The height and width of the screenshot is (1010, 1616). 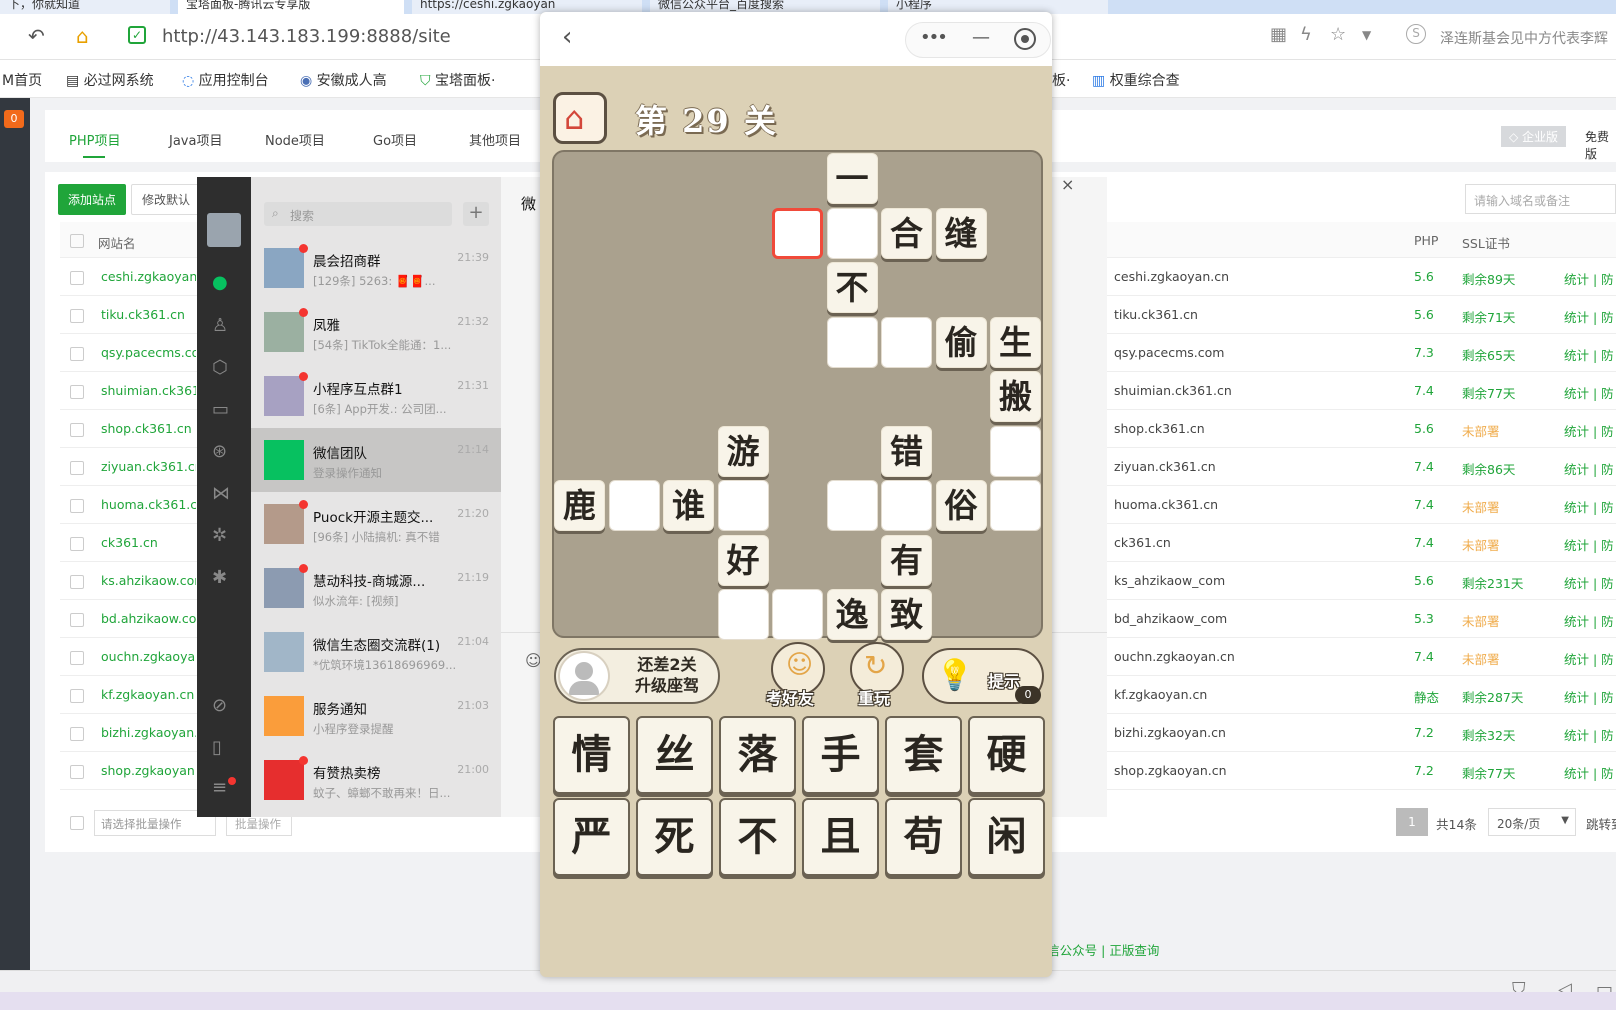 What do you see at coordinates (376, 588) in the screenshot?
I see `chat-item: 慧动科技-商城源... 21:19 似水流年: [视频]` at bounding box center [376, 588].